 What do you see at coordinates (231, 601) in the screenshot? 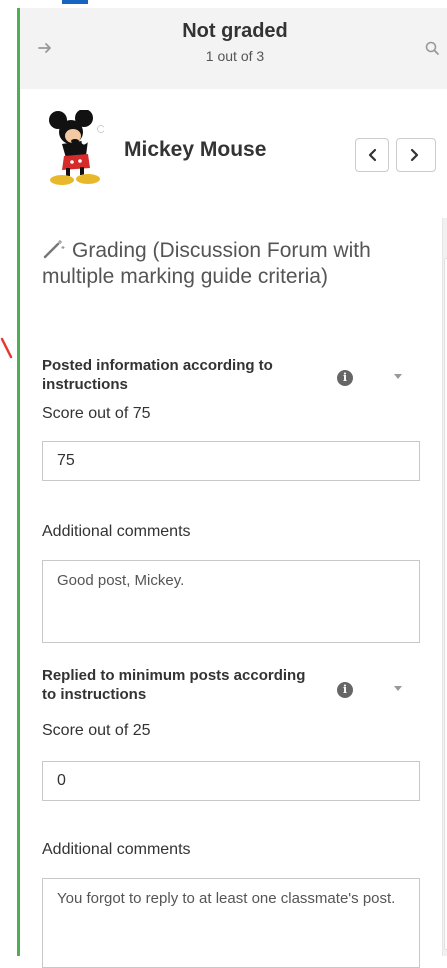
I see `comments-textarea: Good post, Mickey.` at bounding box center [231, 601].